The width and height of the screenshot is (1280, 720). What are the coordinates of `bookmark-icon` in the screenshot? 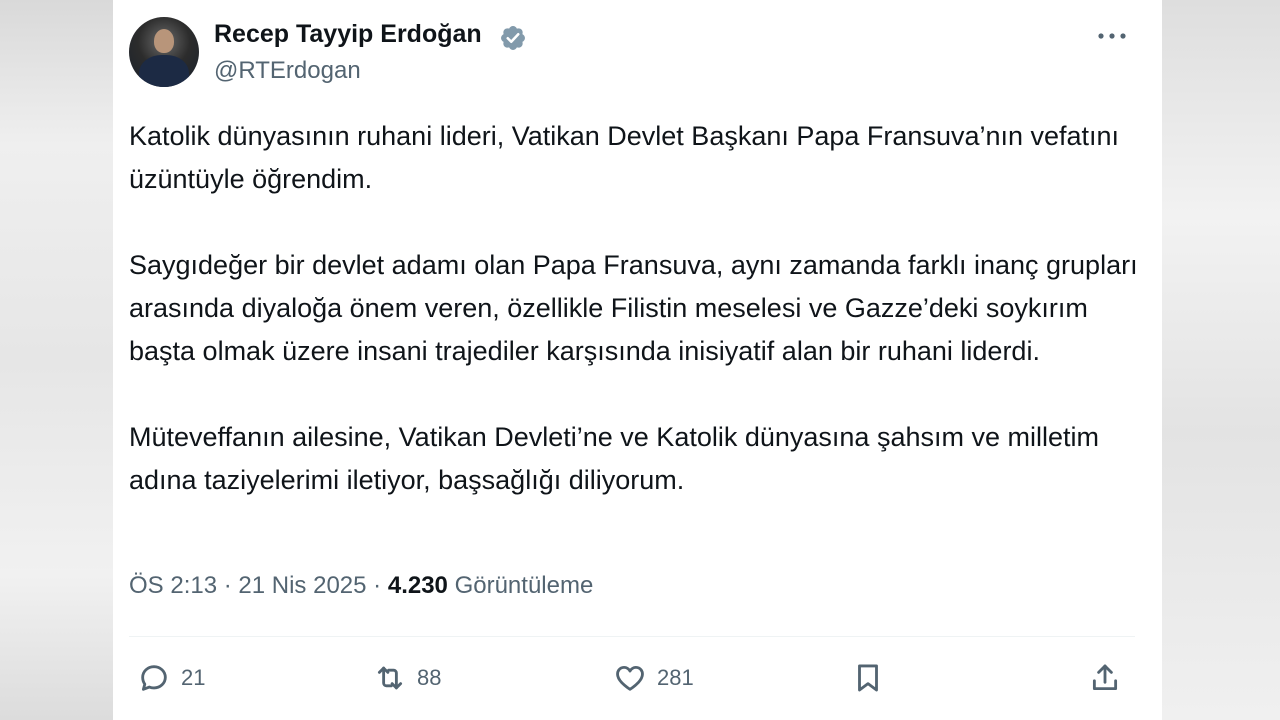 It's located at (868, 678).